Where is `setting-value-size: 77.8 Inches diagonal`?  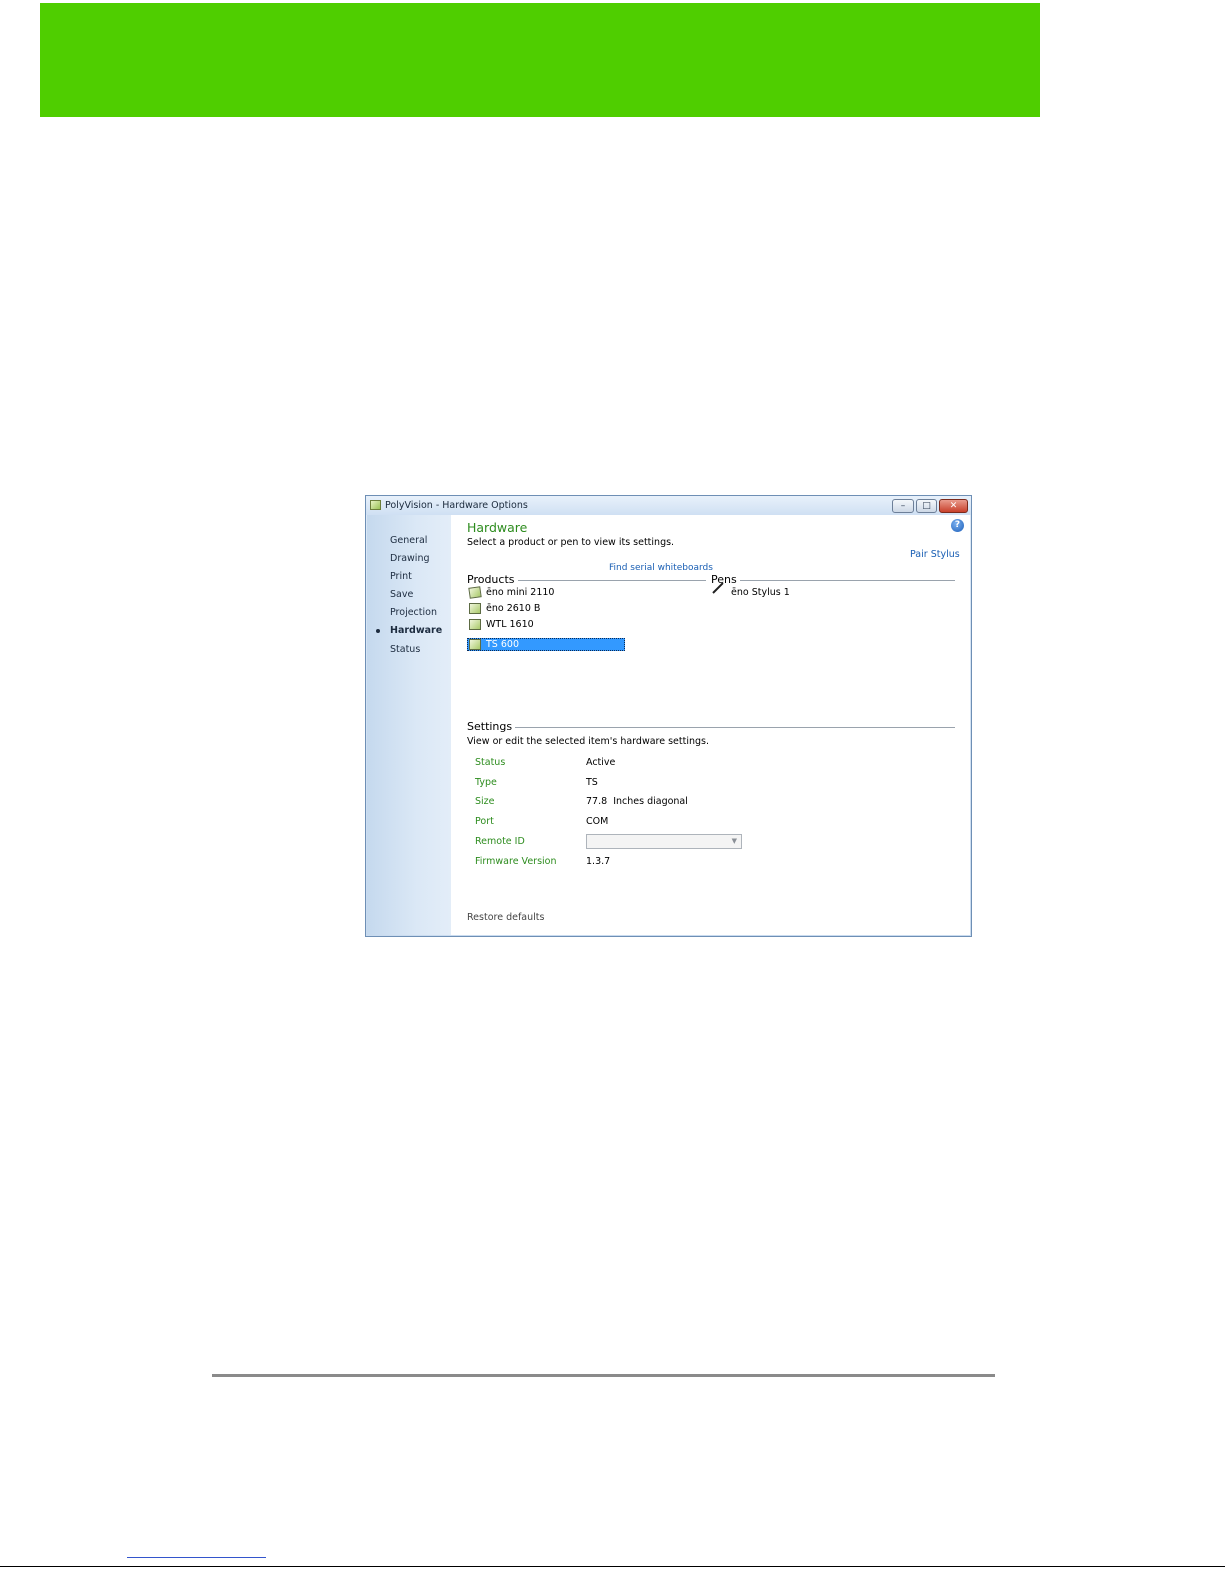
setting-value-size: 77.8 Inches diagonal is located at coordinates (637, 801).